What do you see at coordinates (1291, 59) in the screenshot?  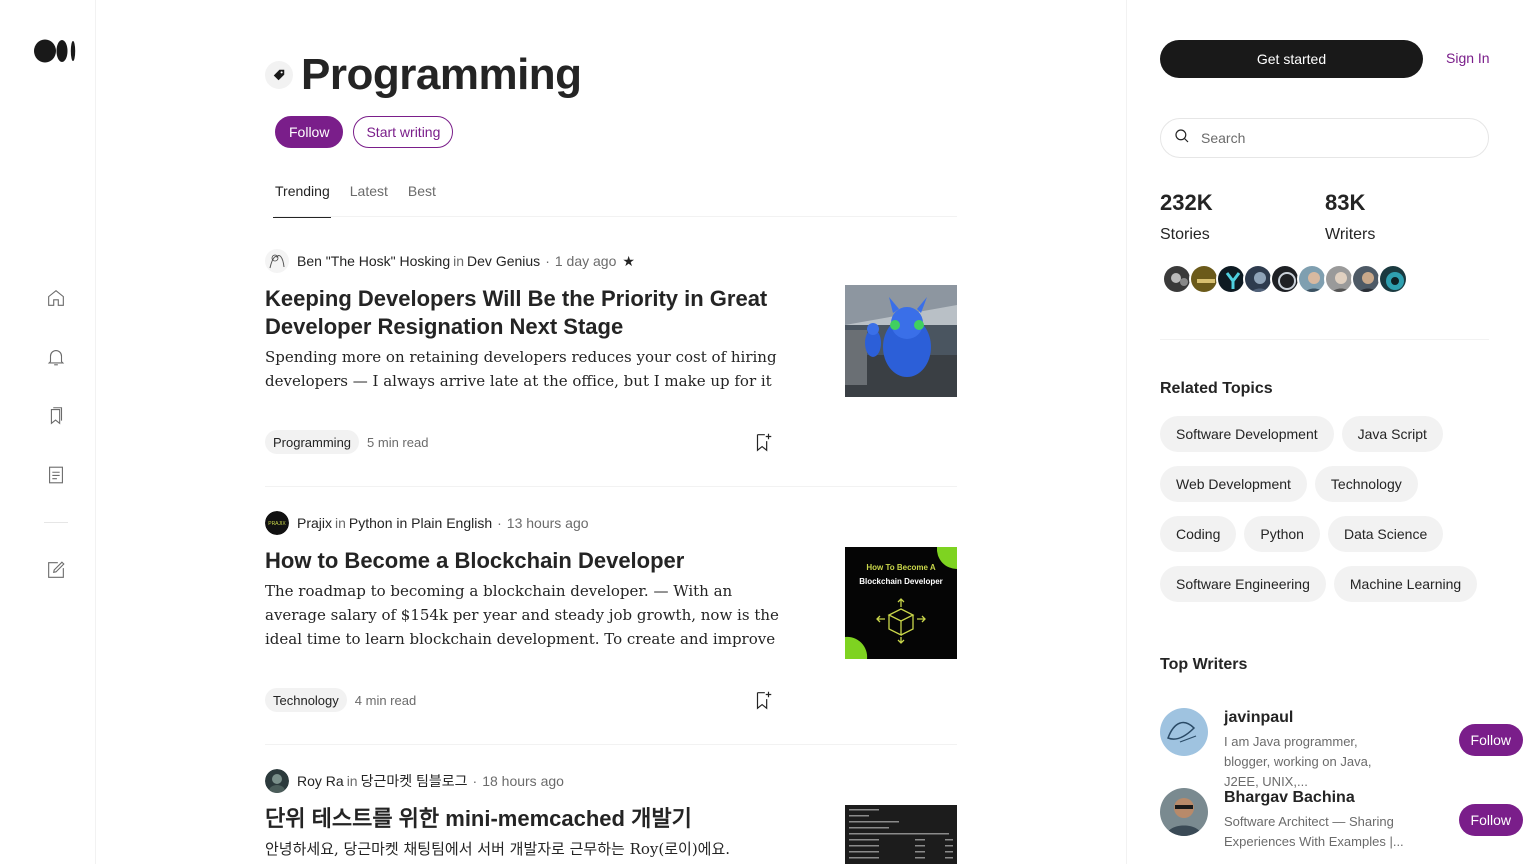 I see `get-started-button: Get started` at bounding box center [1291, 59].